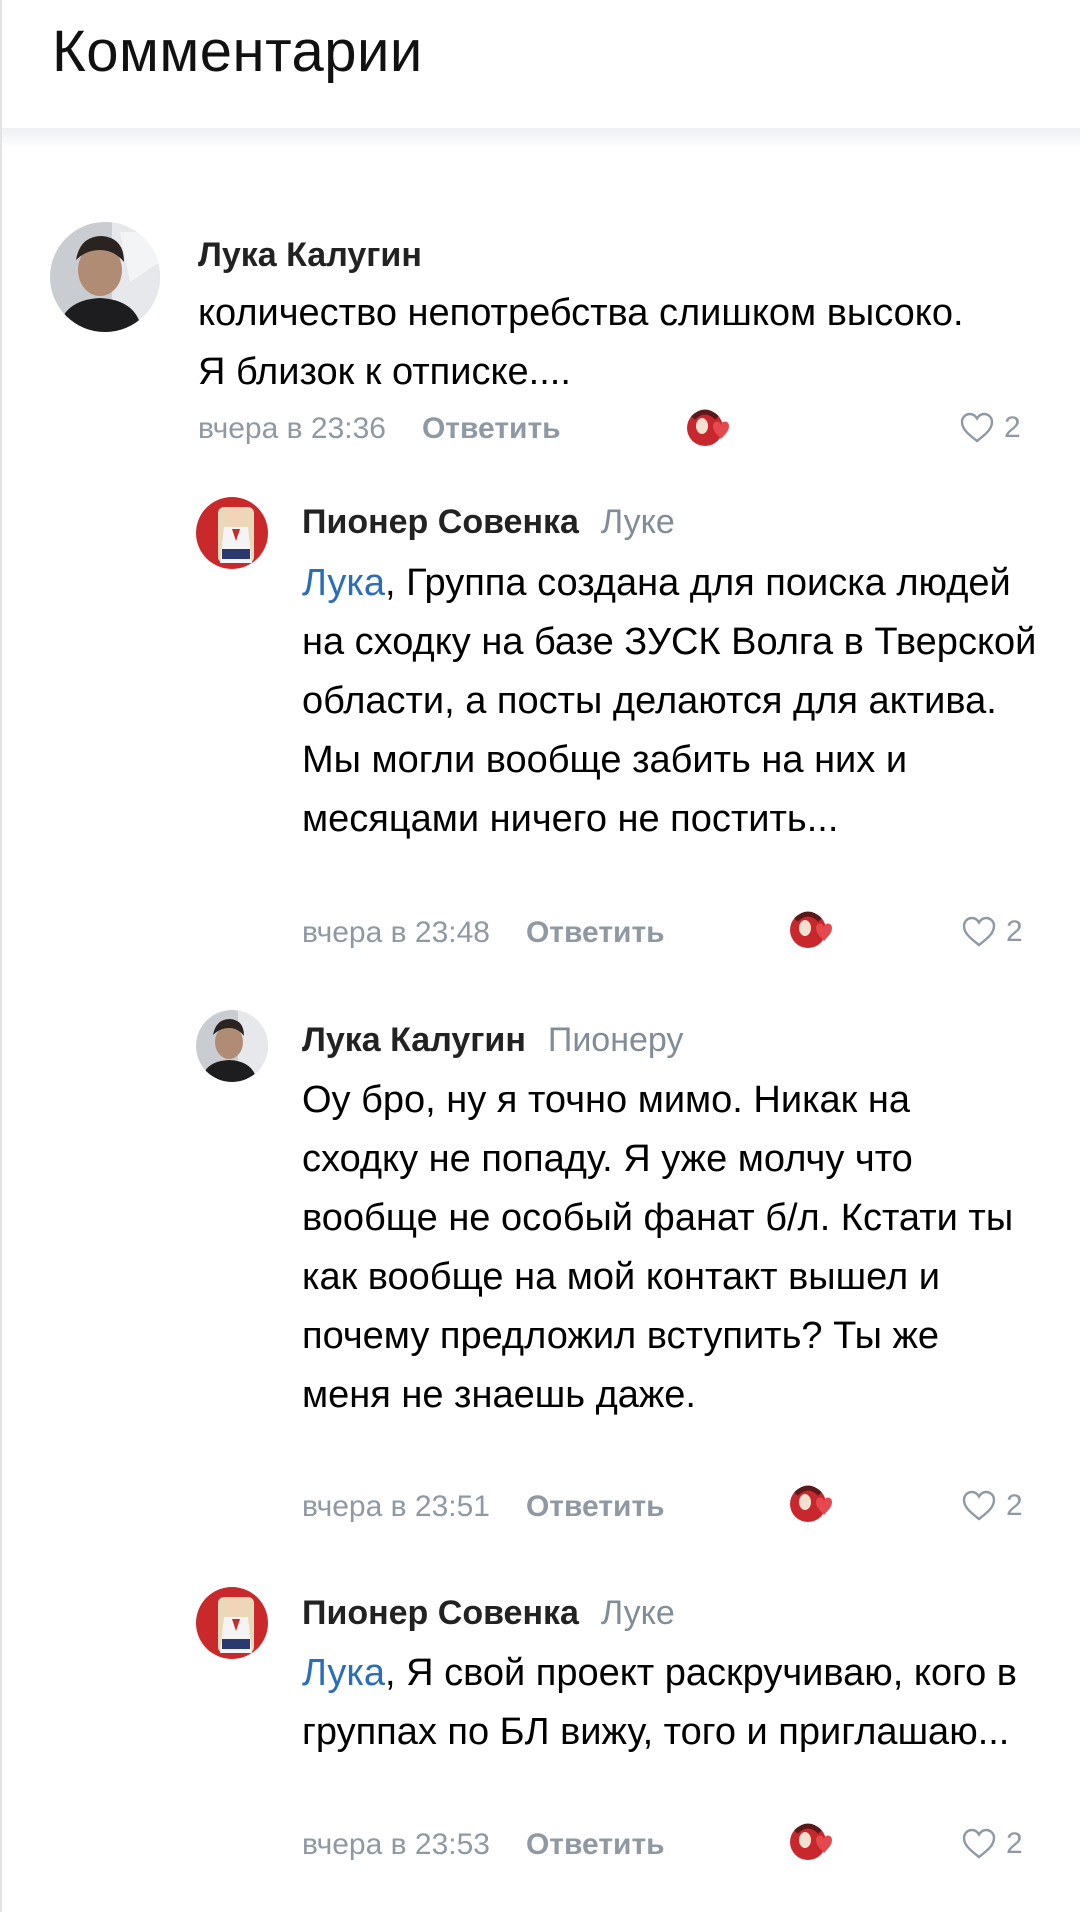 The image size is (1080, 1912). I want to click on reply-target: Пионеру, so click(616, 1040).